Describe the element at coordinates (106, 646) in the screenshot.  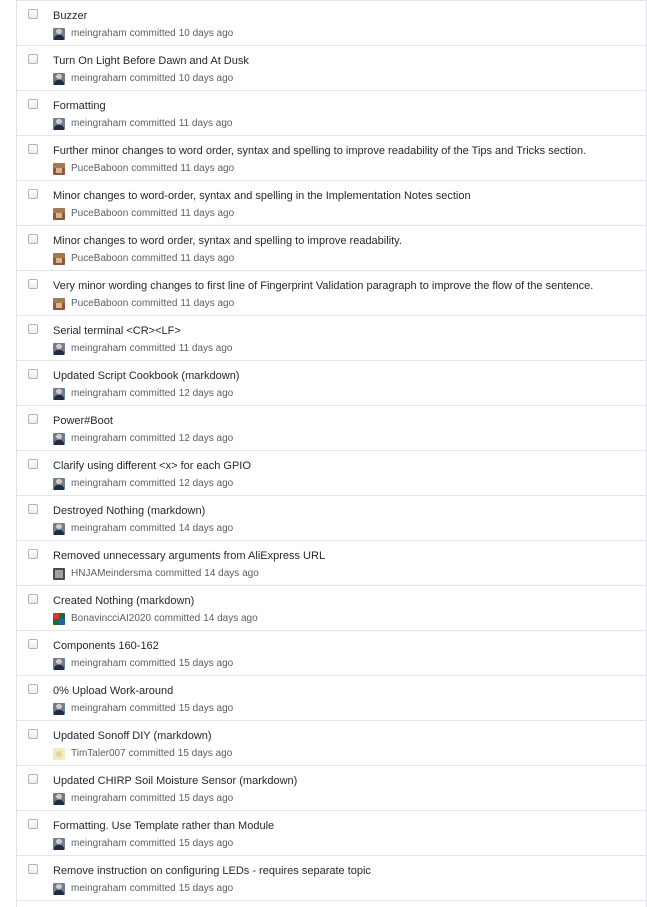
I see `commit-title-link: Components 160-162` at that location.